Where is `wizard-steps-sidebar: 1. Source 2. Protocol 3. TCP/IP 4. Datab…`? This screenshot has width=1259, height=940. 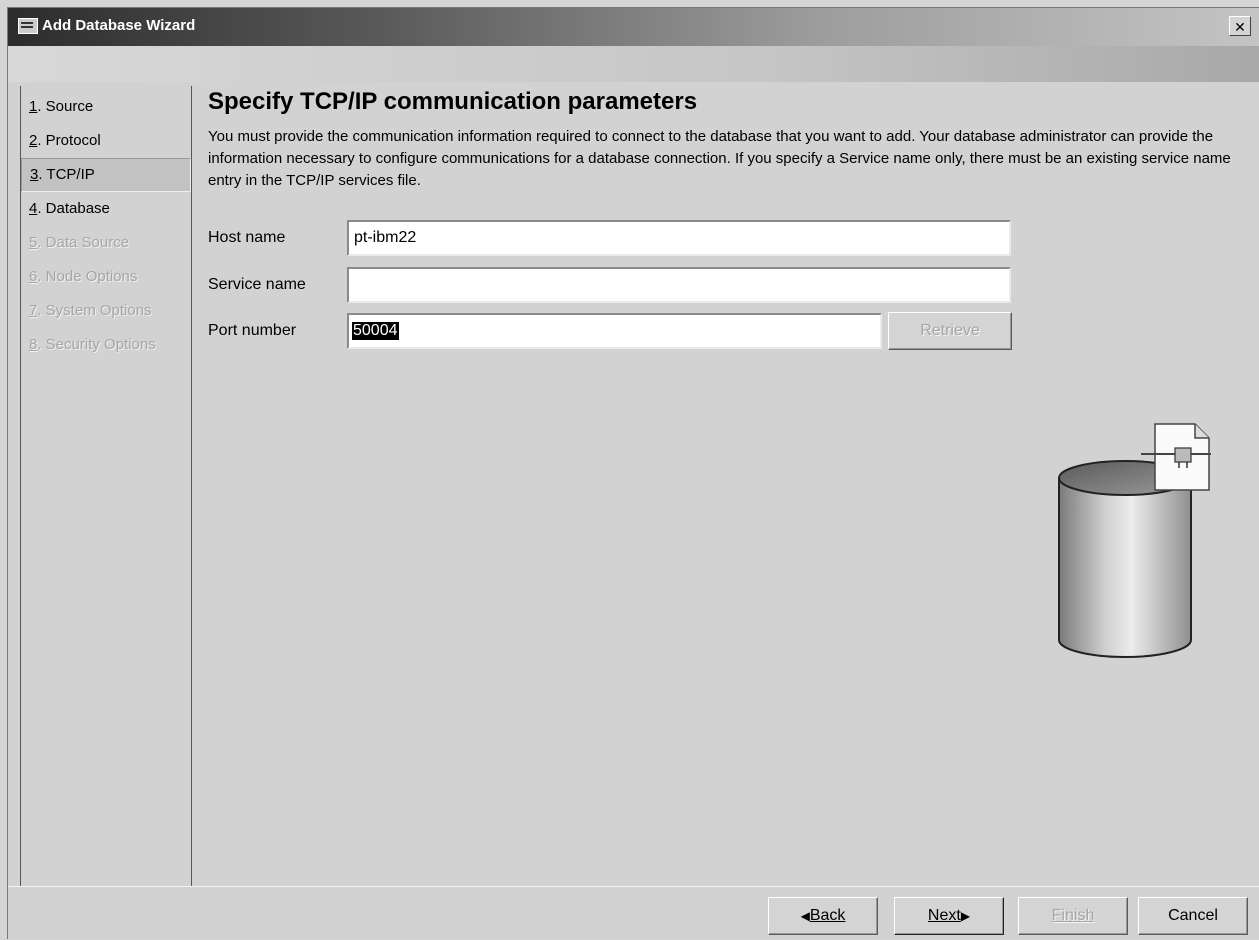
wizard-steps-sidebar: 1. Source 2. Protocol 3. TCP/IP 4. Datab… is located at coordinates (106, 486).